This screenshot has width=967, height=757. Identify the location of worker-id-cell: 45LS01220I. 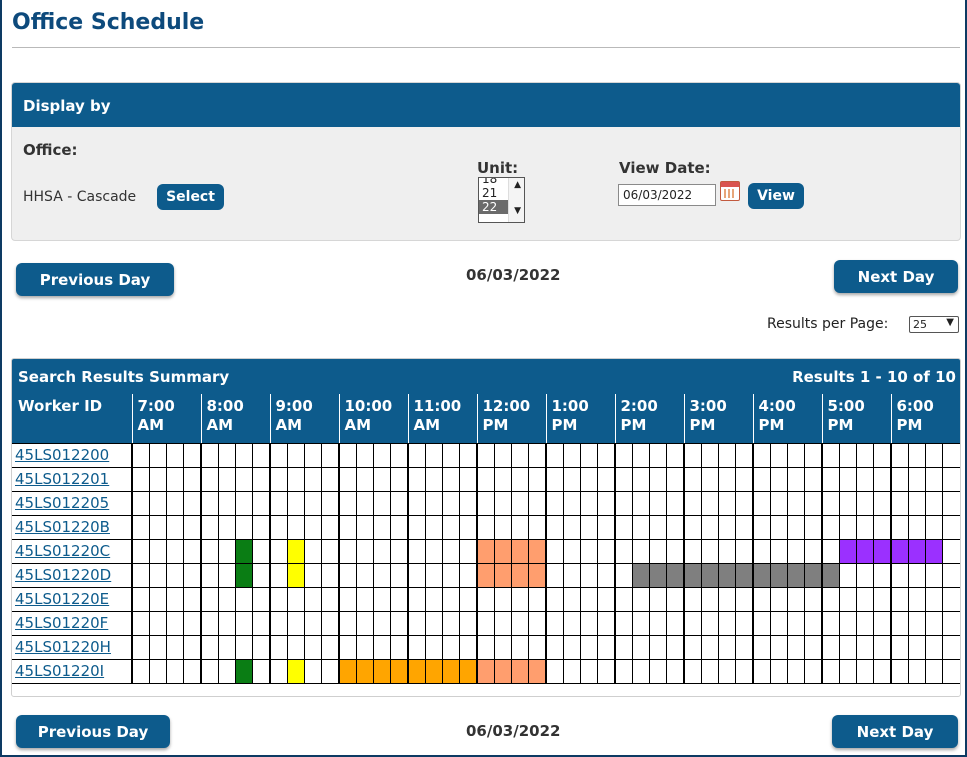
(72, 671).